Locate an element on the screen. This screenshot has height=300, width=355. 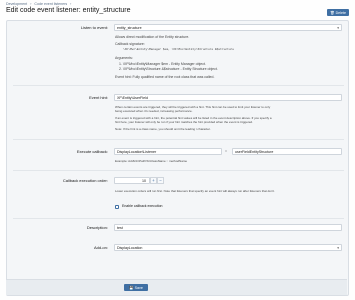
execution-order-input: 10 is located at coordinates (132, 180).